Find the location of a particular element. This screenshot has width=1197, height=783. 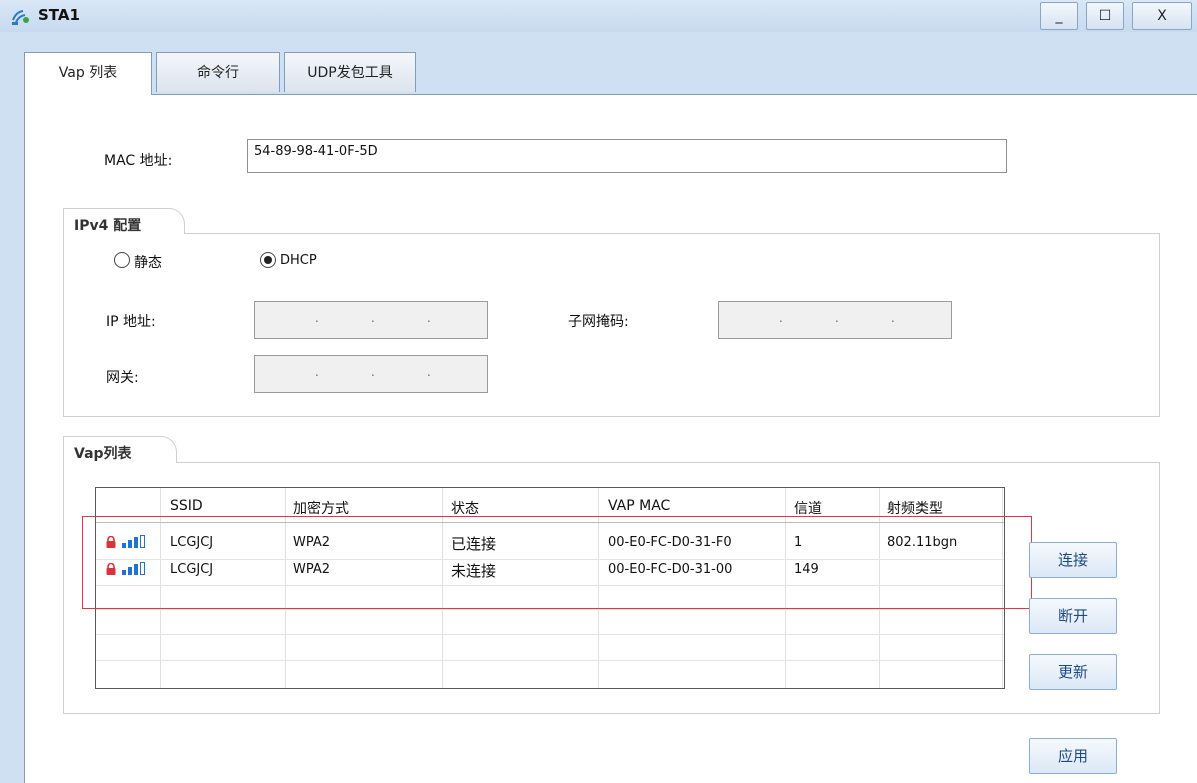

ip-address-field: . . . is located at coordinates (371, 320).